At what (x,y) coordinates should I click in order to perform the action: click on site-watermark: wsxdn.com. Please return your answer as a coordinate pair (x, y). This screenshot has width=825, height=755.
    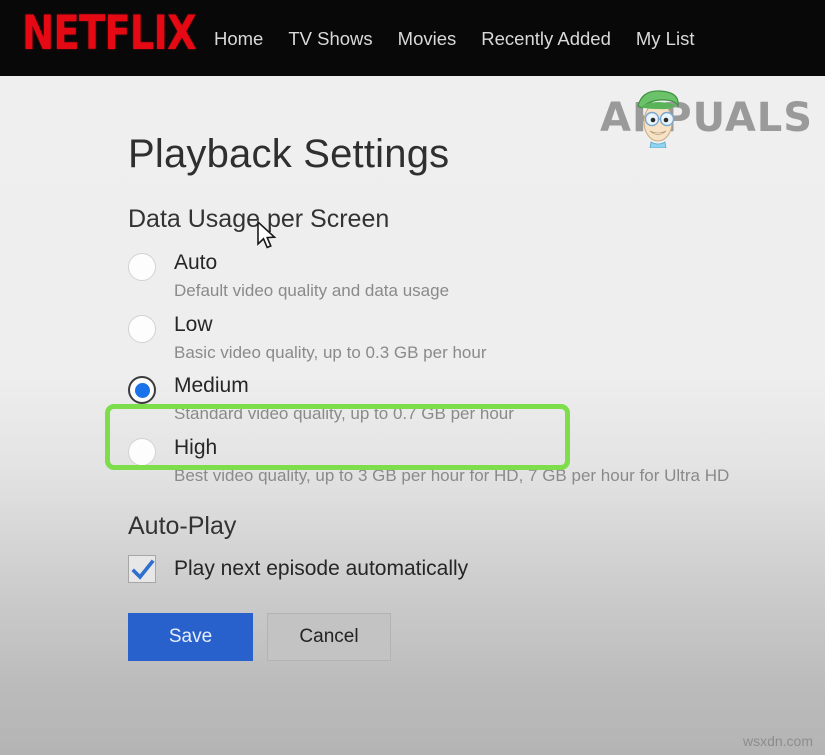
    Looking at the image, I should click on (777, 741).